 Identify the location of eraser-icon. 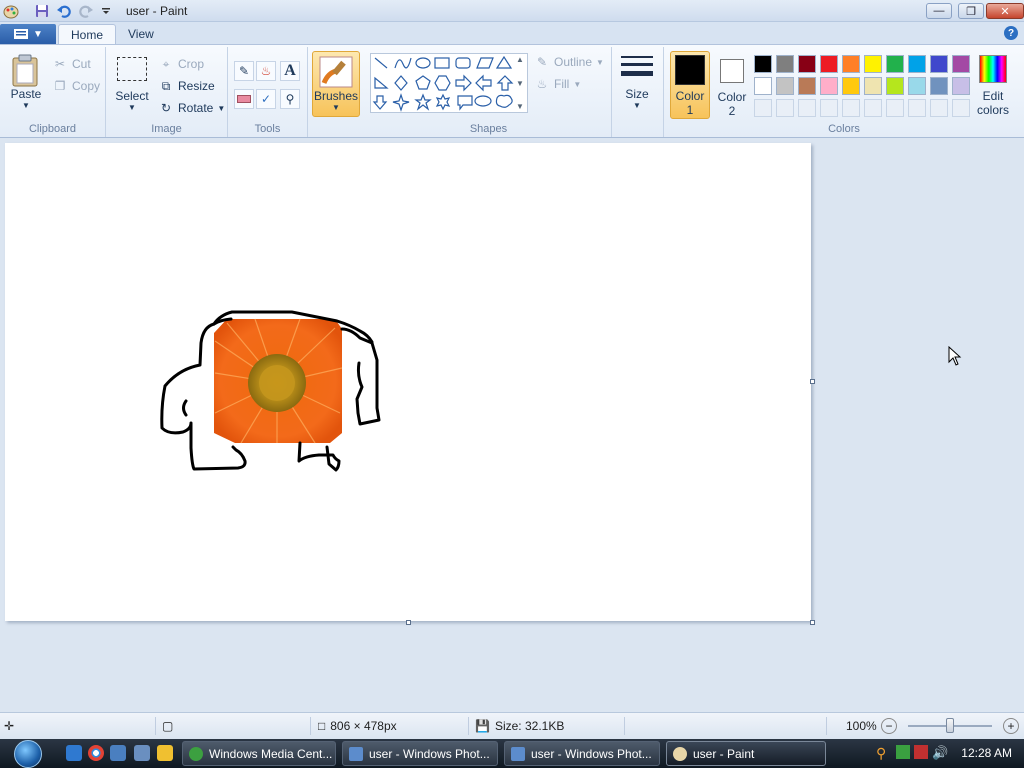
(244, 99).